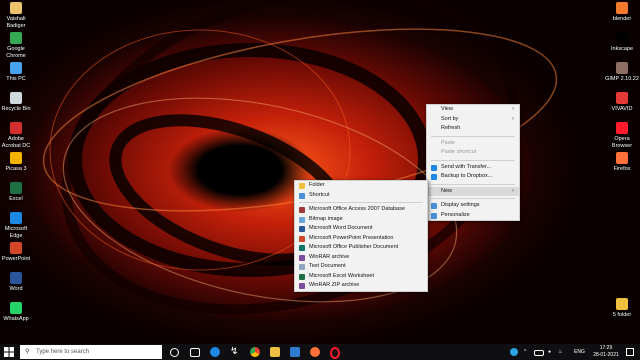 This screenshot has width=640, height=360. What do you see at coordinates (17, 282) in the screenshot?
I see `desktop-icon-word: Word` at bounding box center [17, 282].